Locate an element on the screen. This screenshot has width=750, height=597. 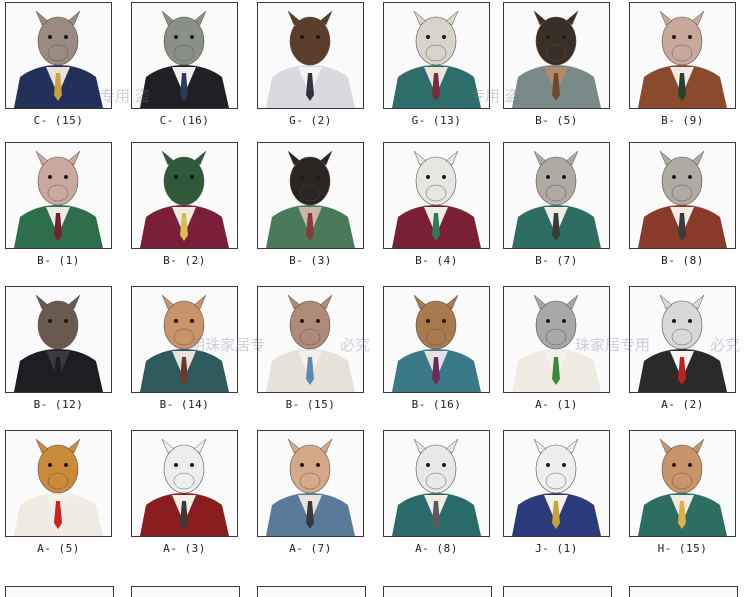
product-thumbnail-rabbit is located at coordinates (184, 483).